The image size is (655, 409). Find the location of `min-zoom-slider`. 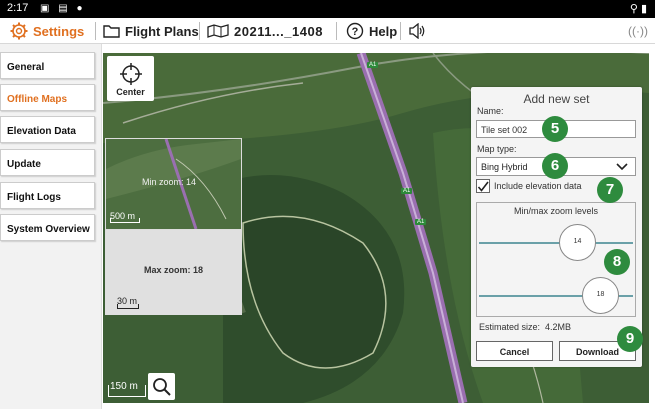

min-zoom-slider is located at coordinates (556, 243).